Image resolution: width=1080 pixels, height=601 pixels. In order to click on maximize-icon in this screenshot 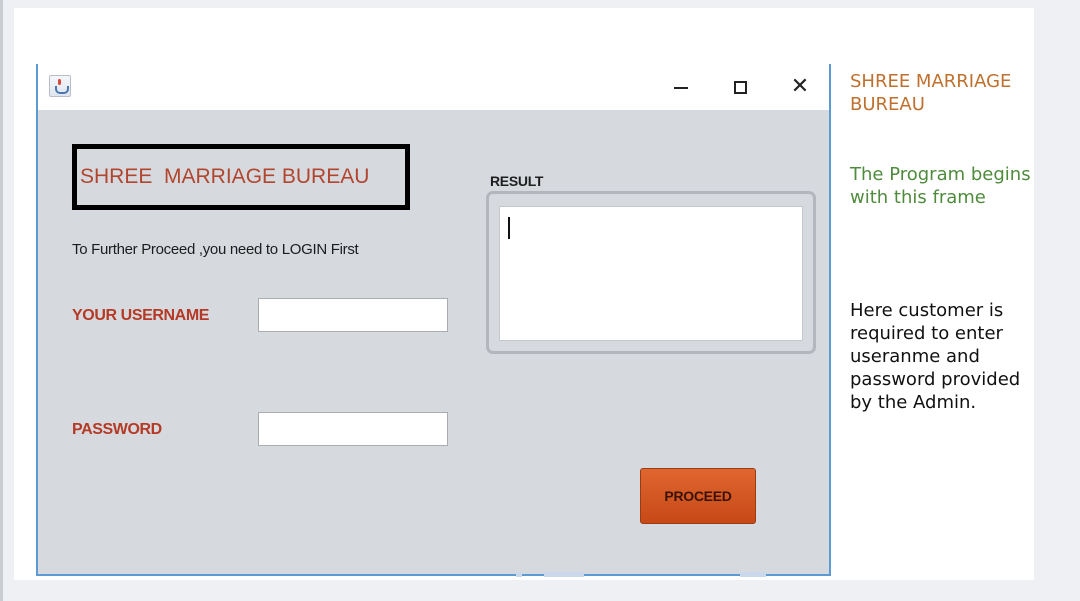, I will do `click(740, 87)`.